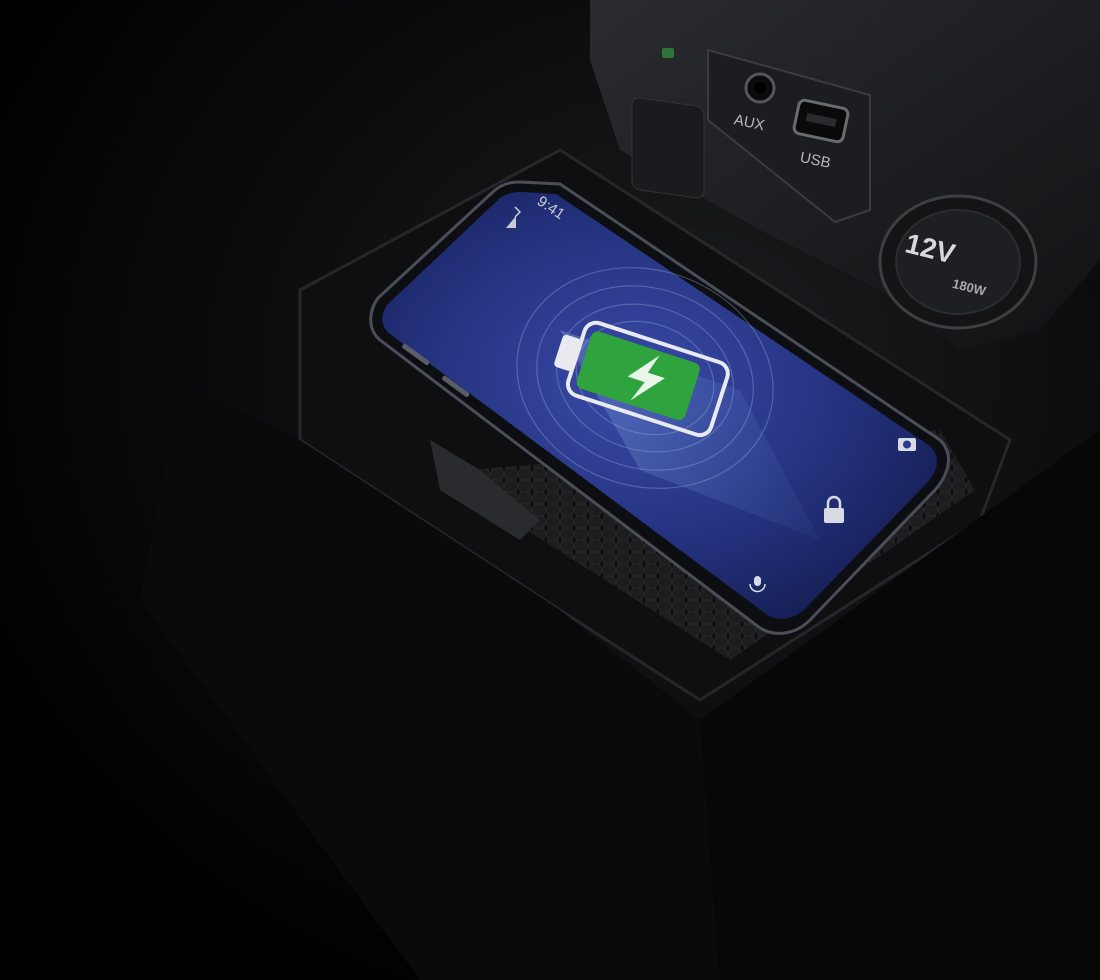  I want to click on aux-port-hole, so click(760, 88).